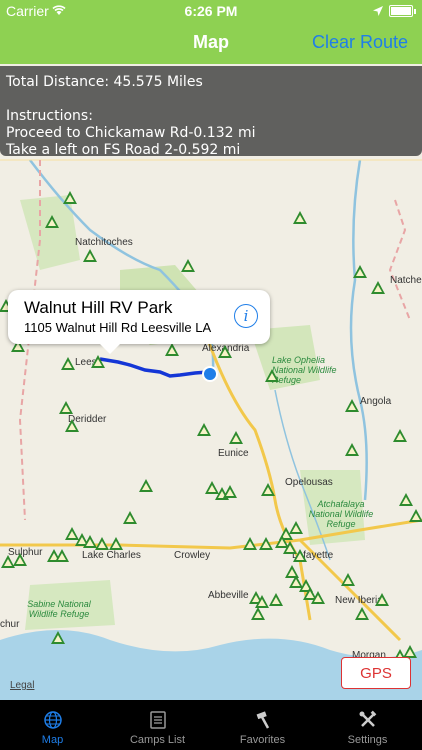 Image resolution: width=422 pixels, height=750 pixels. Describe the element at coordinates (158, 720) in the screenshot. I see `list-icon` at that location.